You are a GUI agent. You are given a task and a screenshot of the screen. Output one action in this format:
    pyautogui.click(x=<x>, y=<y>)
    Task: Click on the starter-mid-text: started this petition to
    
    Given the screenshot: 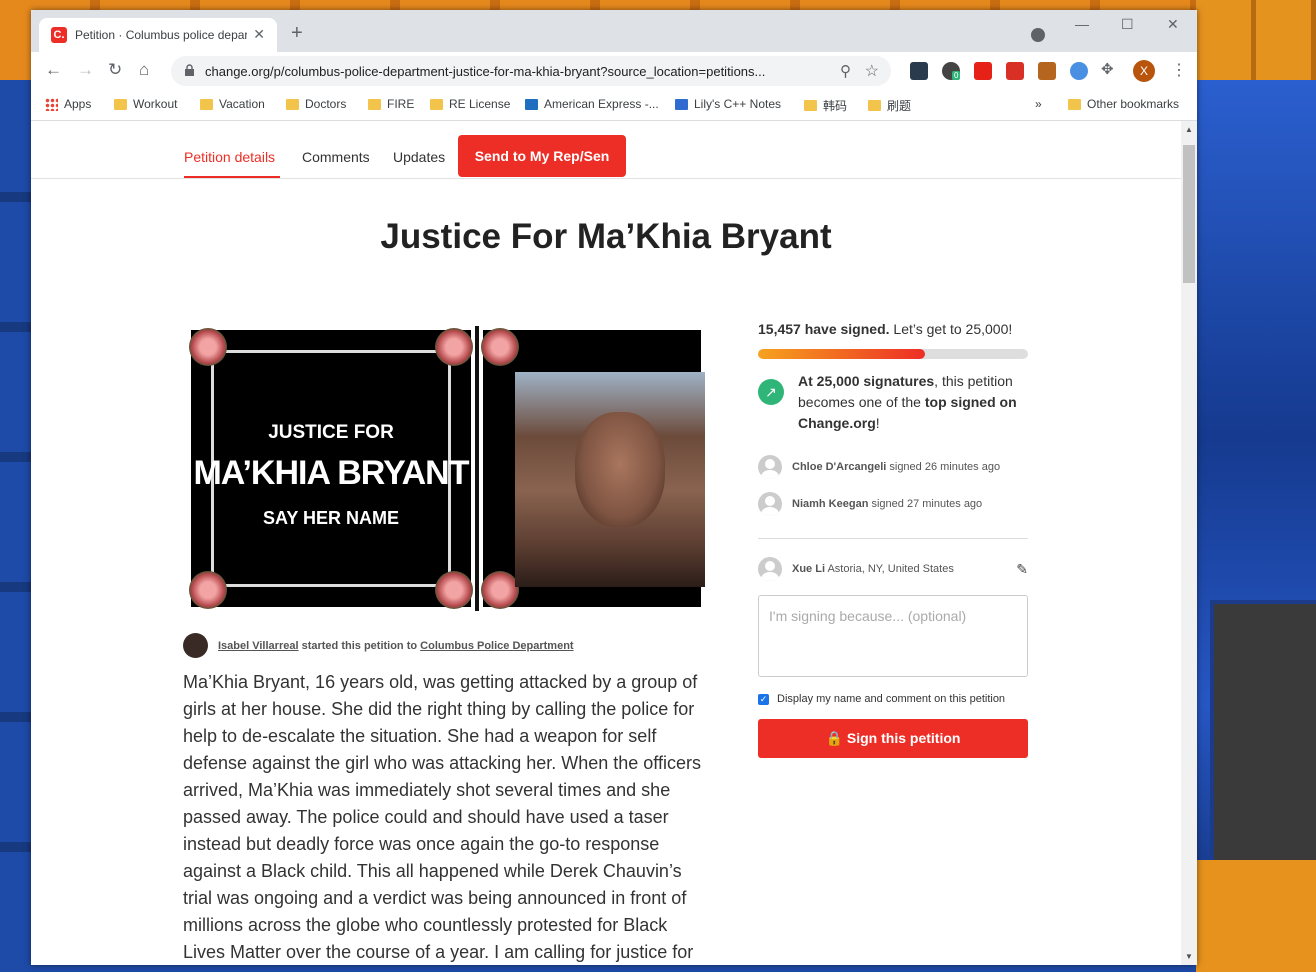 What is the action you would take?
    pyautogui.click(x=359, y=645)
    